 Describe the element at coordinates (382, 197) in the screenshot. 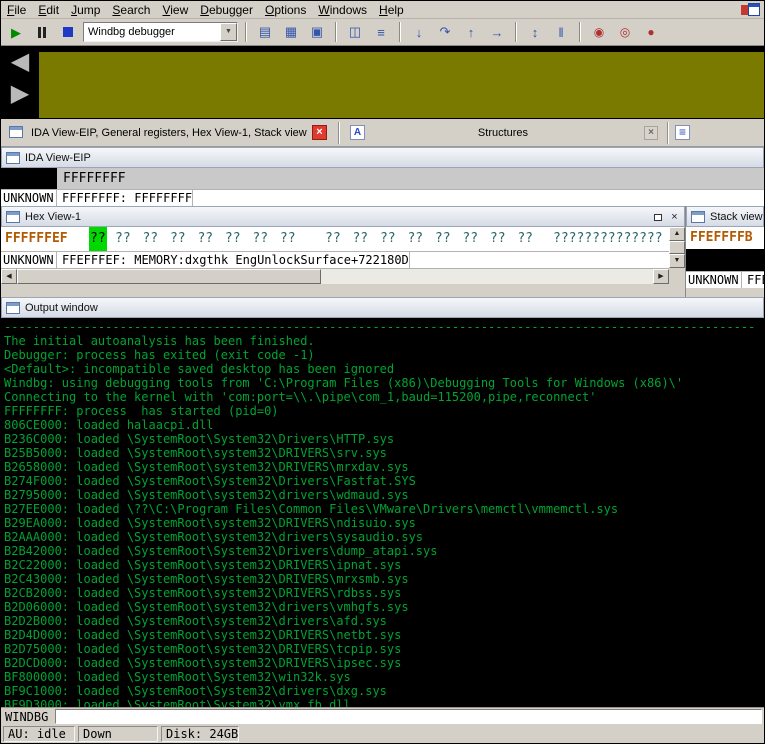

I see `ida-status-row: UNKNOWN FFFFFFFF: FFFFFFFF` at that location.